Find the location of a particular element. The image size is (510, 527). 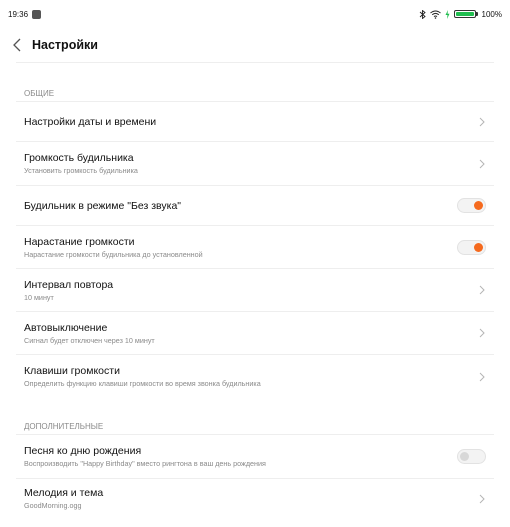

settings-item-text: Настройки даты и времени is located at coordinates (90, 122).